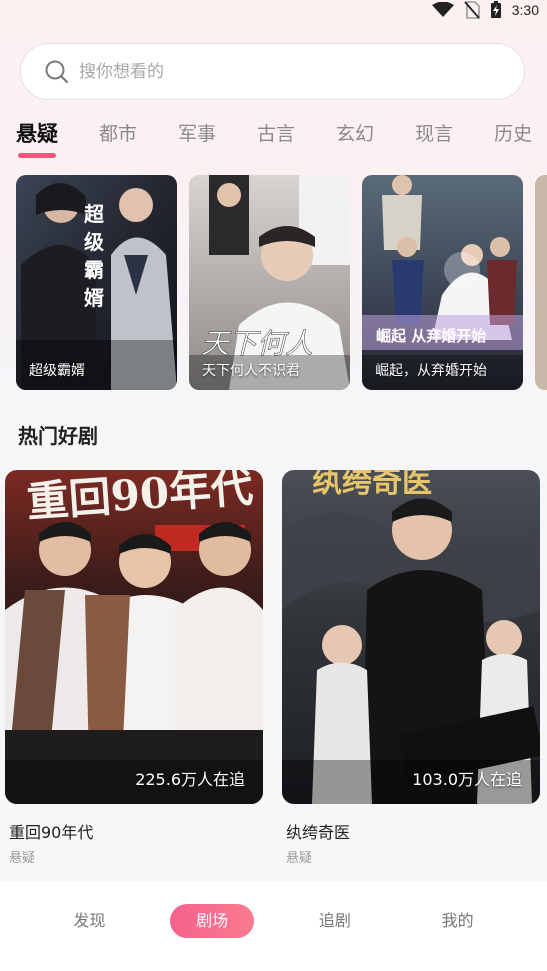 This screenshot has width=547, height=971. Describe the element at coordinates (513, 134) in the screenshot. I see `tab-history: 历史` at that location.